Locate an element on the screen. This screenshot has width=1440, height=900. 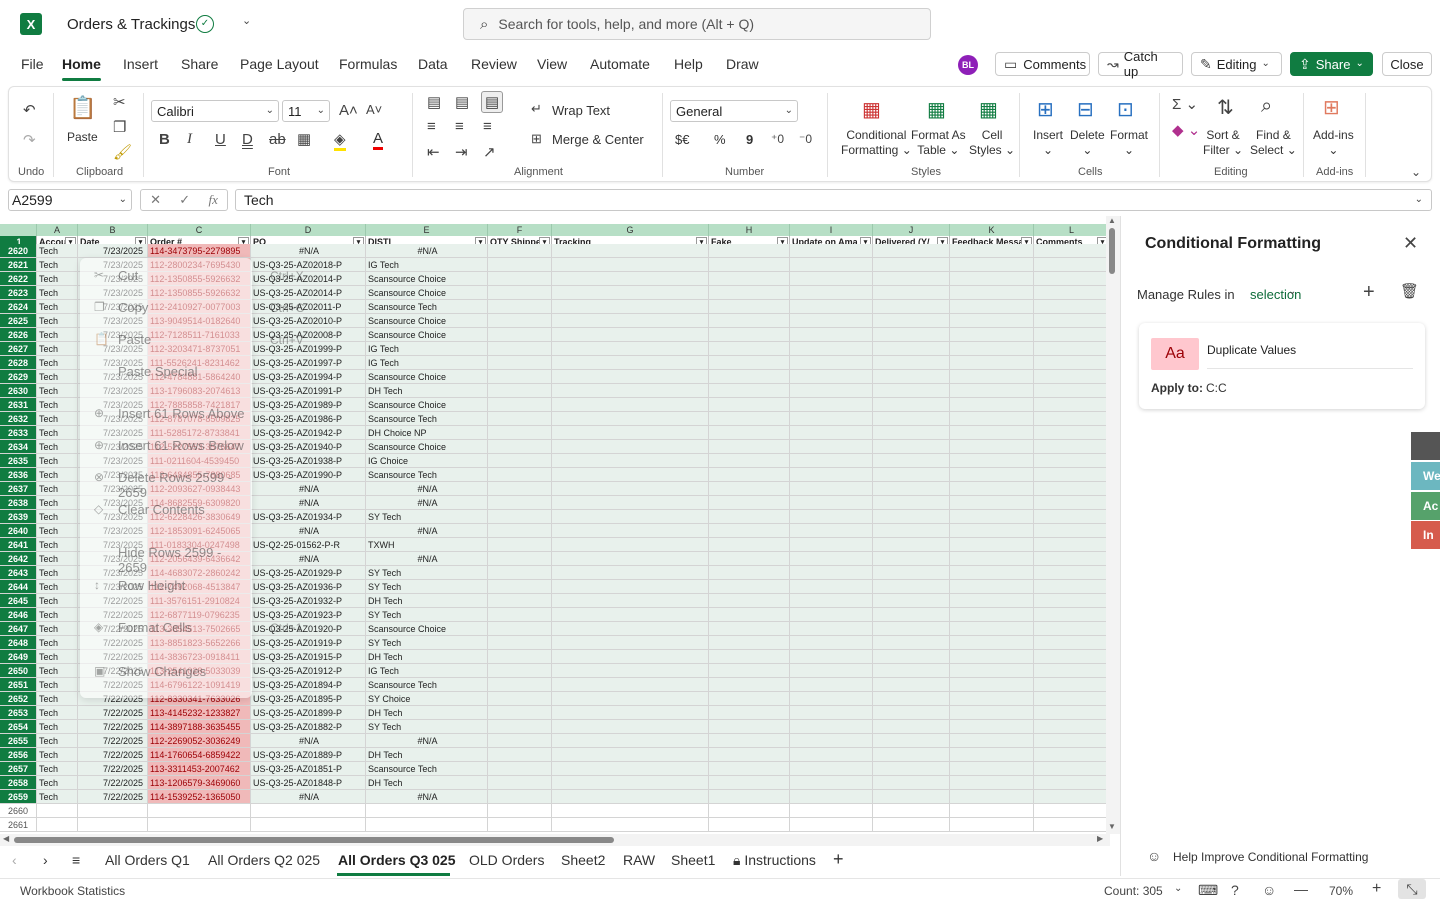
sheet-tab-all-orders-q3: All Orders Q3 025 is located at coordinates (397, 860).